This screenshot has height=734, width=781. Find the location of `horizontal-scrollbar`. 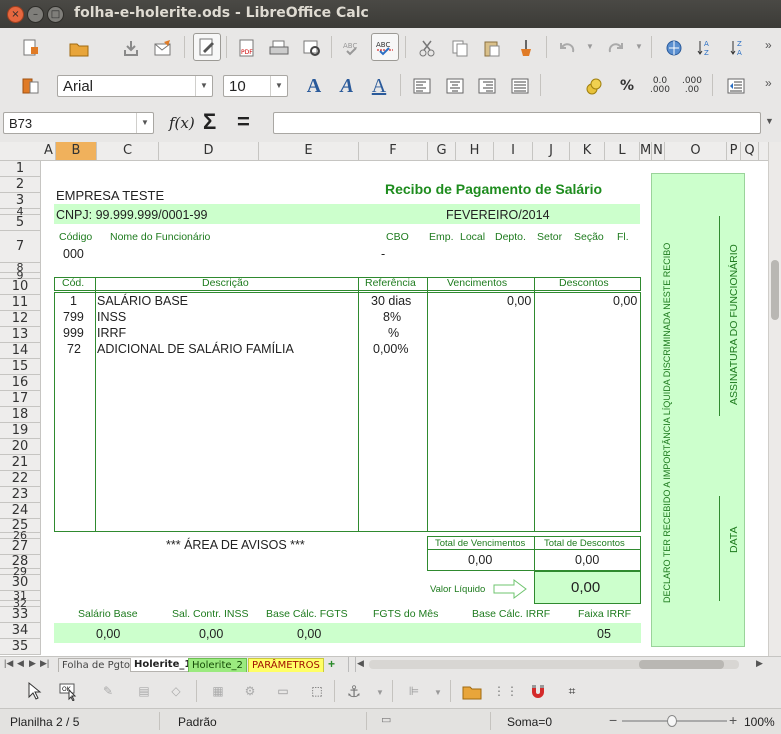

horizontal-scrollbar is located at coordinates (554, 664).